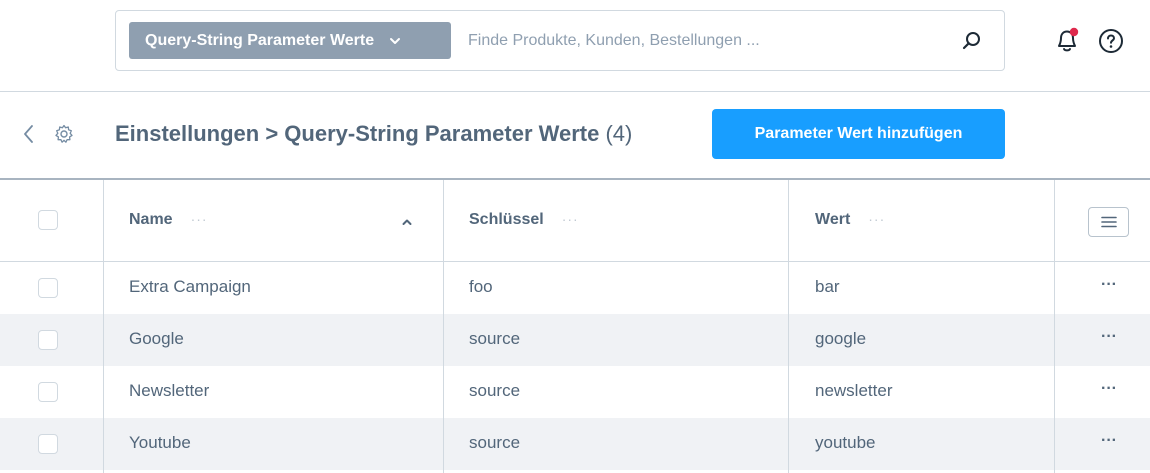 This screenshot has height=473, width=1150. I want to click on cell-value: youtube, so click(845, 442).